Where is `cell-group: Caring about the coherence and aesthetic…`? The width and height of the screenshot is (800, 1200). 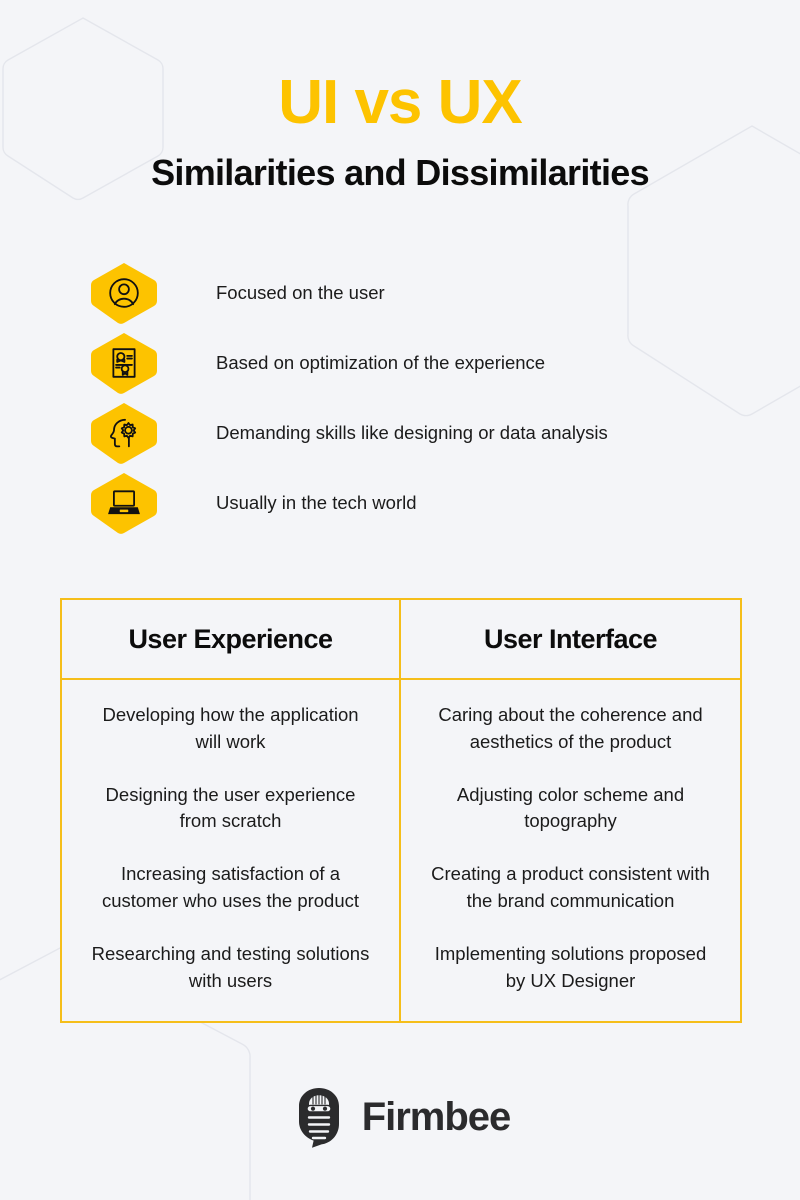
cell-group: Caring about the coherence and aesthetic… is located at coordinates (570, 850).